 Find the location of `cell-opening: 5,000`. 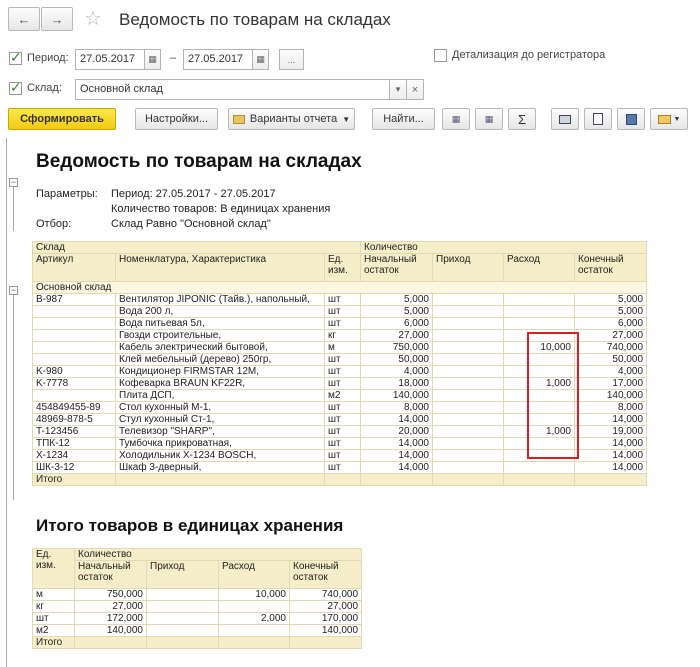

cell-opening: 5,000 is located at coordinates (396, 311).